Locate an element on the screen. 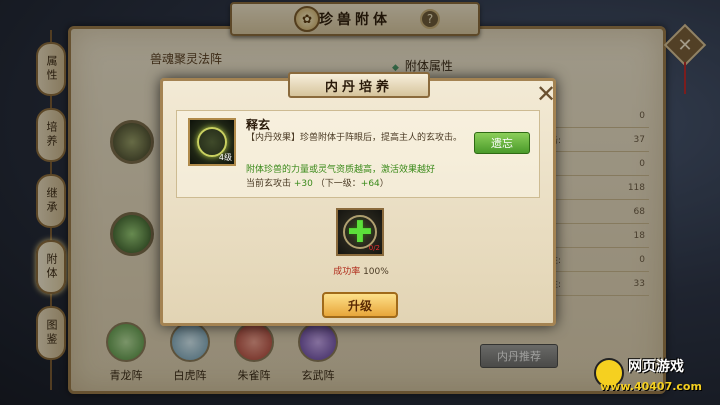  item-name: 释玄 is located at coordinates (258, 125).